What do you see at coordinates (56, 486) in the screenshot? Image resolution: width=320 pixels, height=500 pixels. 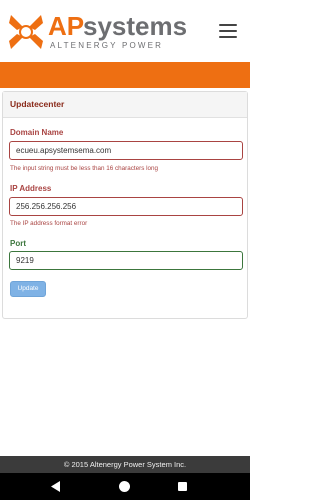 I see `back-icon` at bounding box center [56, 486].